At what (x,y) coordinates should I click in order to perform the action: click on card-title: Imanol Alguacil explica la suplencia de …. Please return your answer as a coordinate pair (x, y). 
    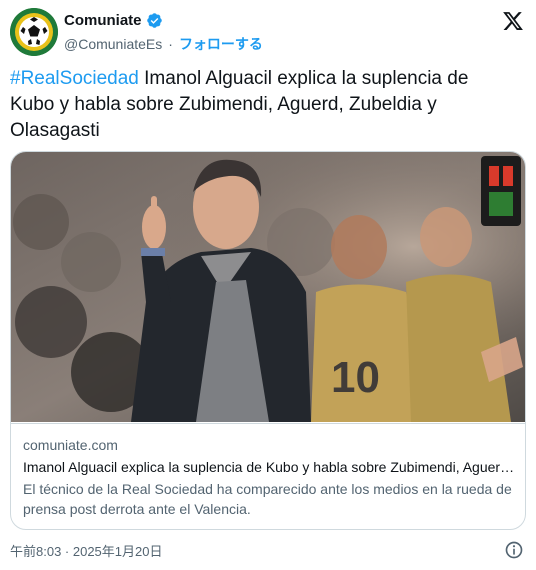
    Looking at the image, I should click on (269, 467).